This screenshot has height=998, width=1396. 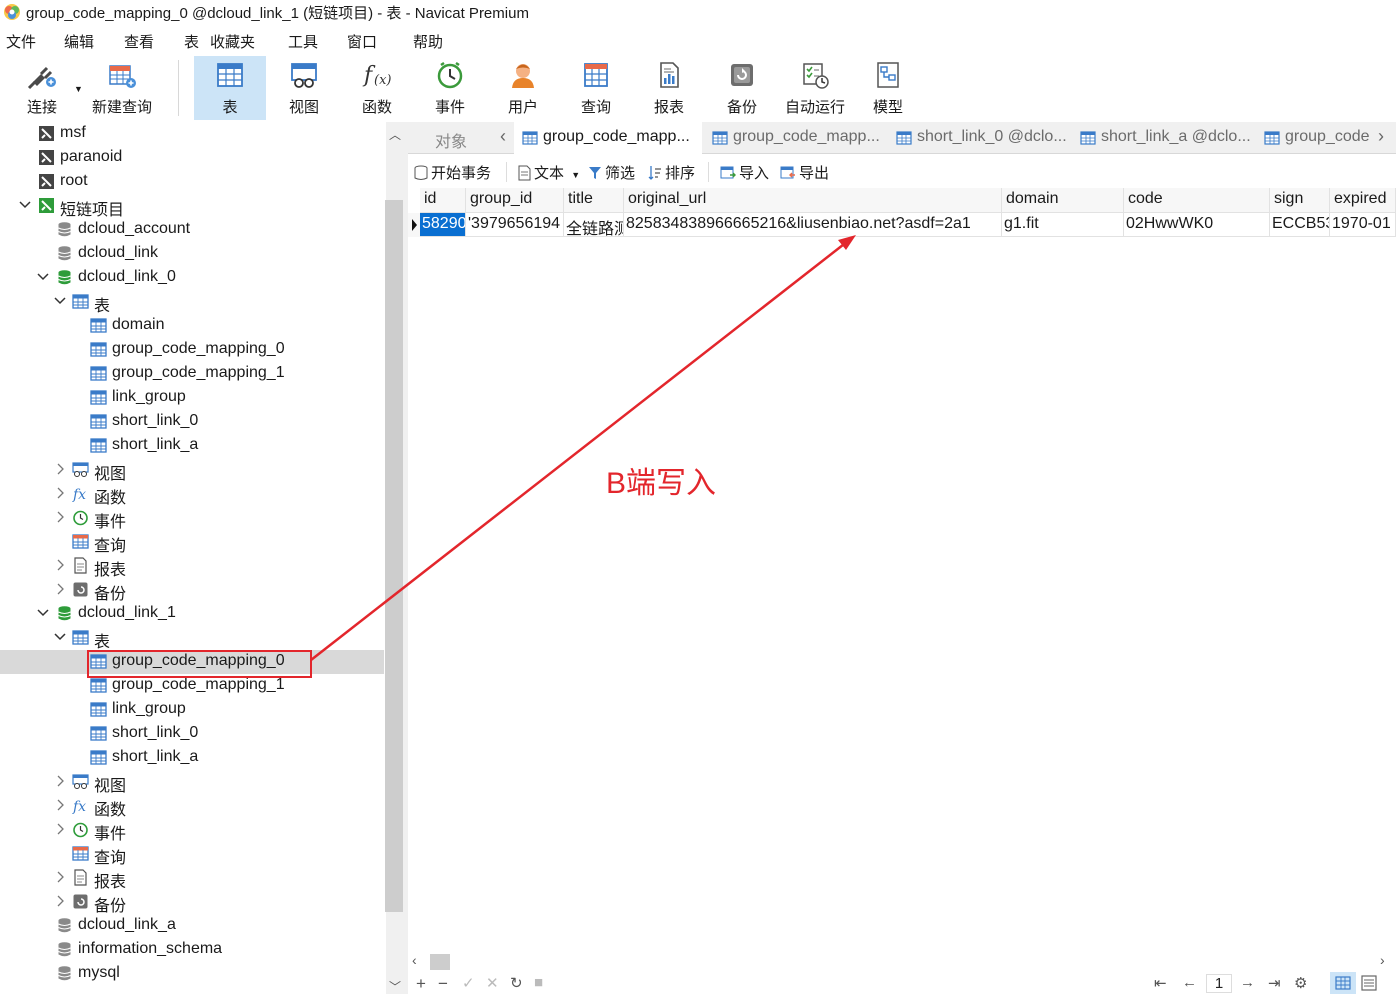 What do you see at coordinates (468, 983) in the screenshot?
I see `apply-changes-icon: ✓` at bounding box center [468, 983].